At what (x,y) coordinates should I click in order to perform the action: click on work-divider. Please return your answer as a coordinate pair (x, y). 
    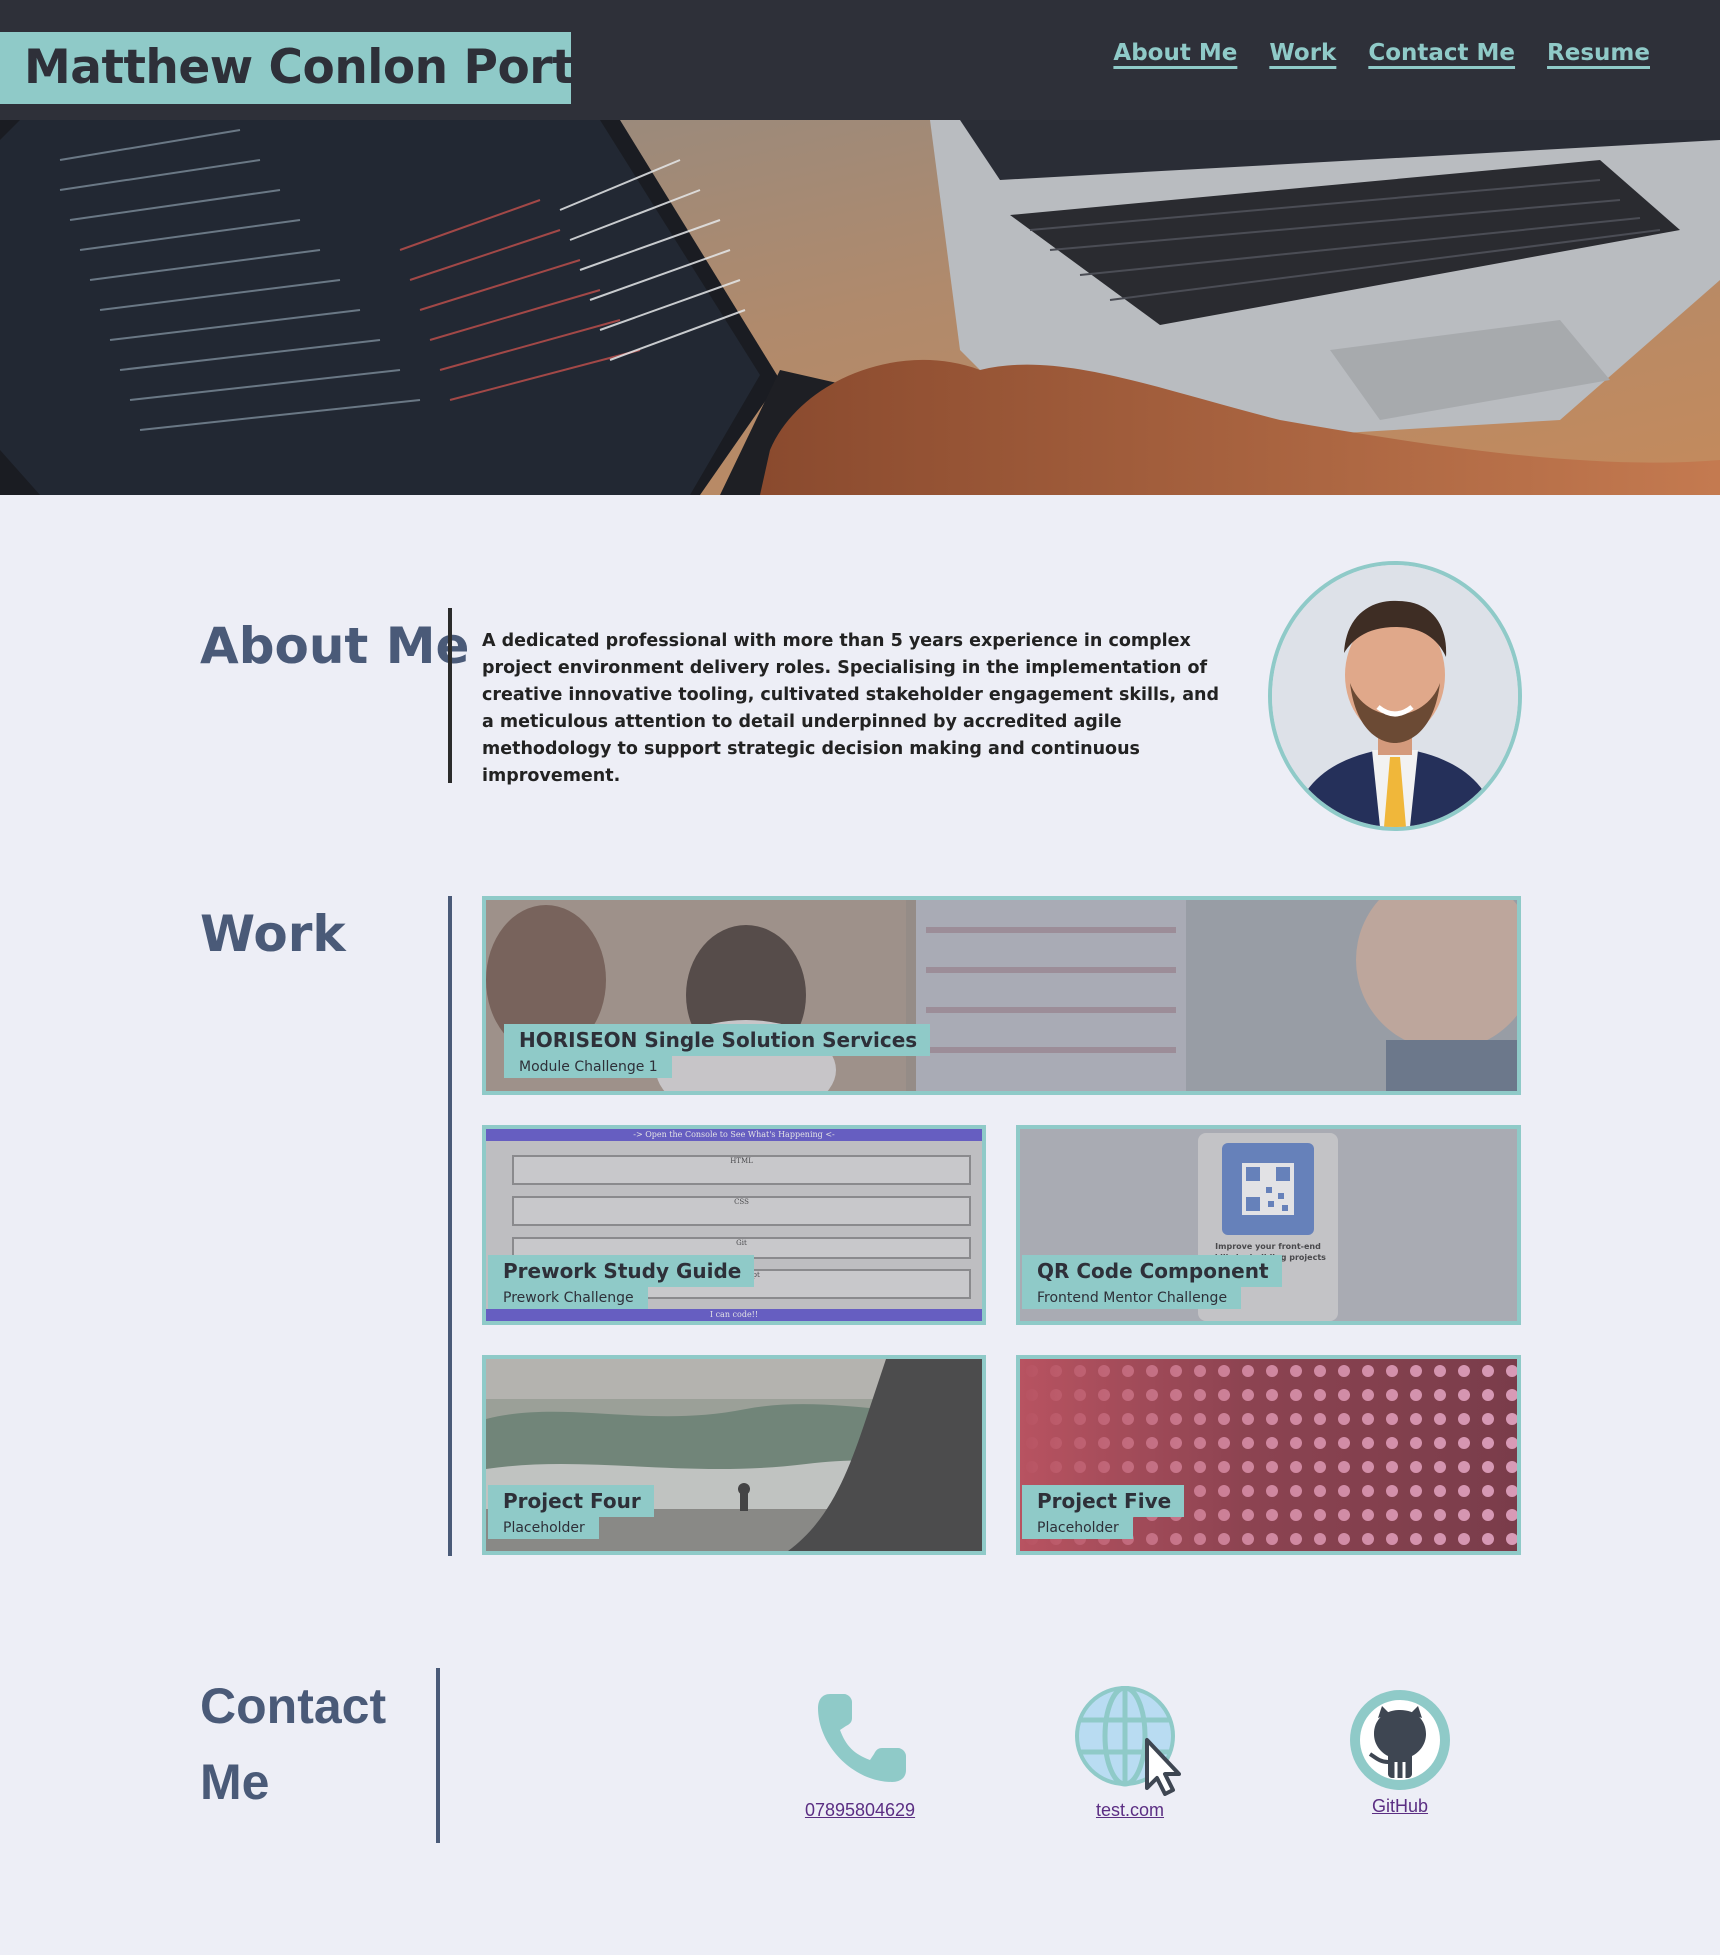
    Looking at the image, I should click on (450, 1226).